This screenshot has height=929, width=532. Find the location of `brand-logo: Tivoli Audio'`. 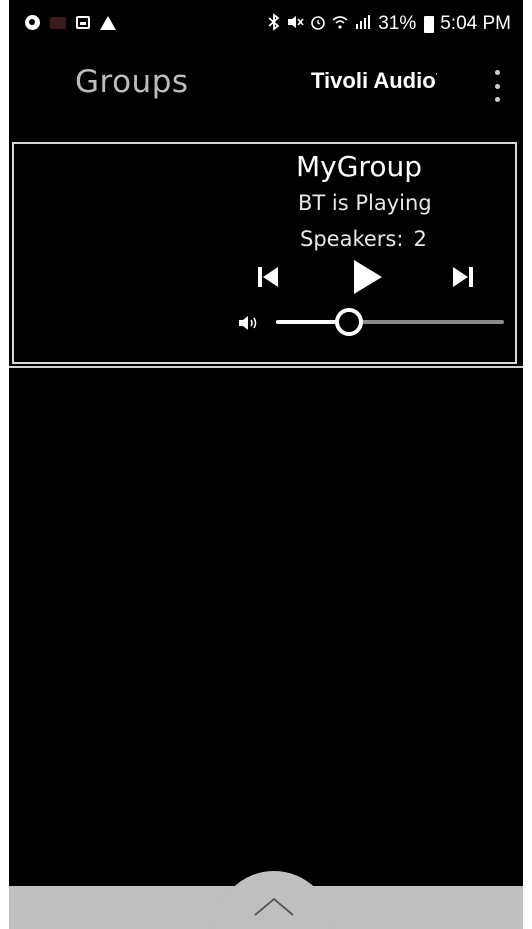

brand-logo: Tivoli Audio' is located at coordinates (374, 81).